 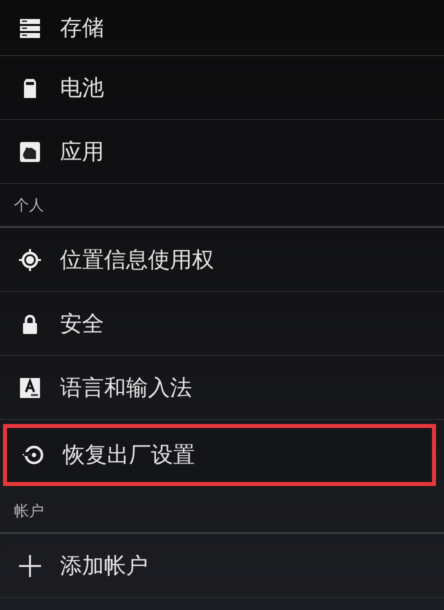 I want to click on apps-icon, so click(x=30, y=152).